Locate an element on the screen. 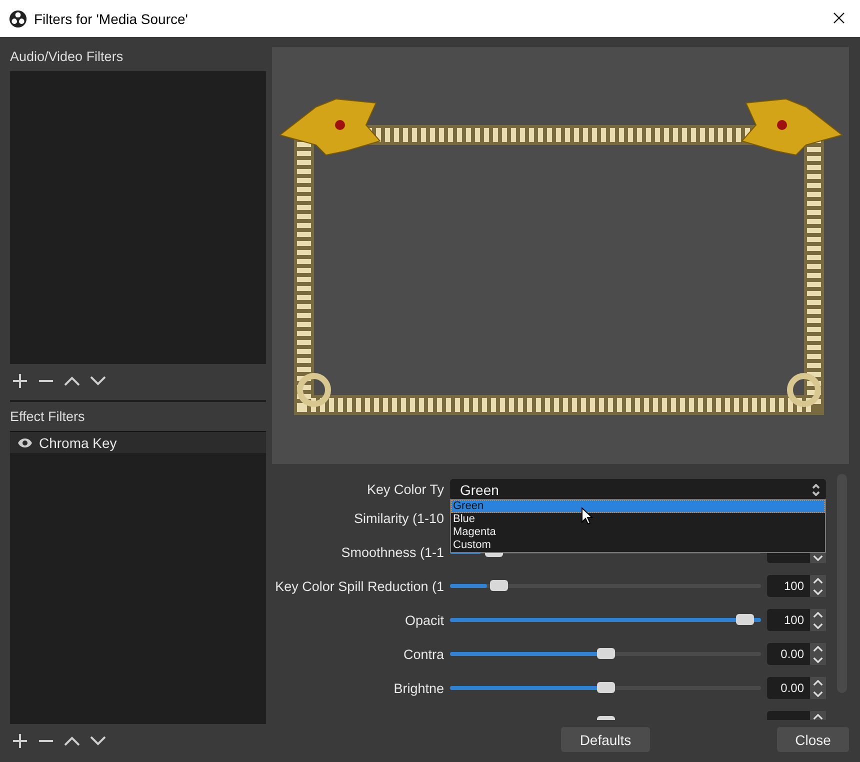 The width and height of the screenshot is (860, 762). property-label: Smoothness (1-1 is located at coordinates (392, 552).